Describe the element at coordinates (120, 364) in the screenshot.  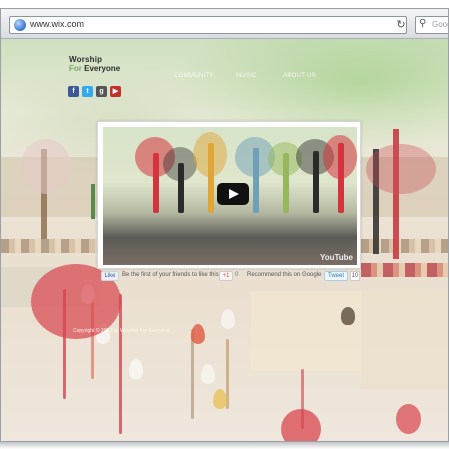
I see `paint-drip` at that location.